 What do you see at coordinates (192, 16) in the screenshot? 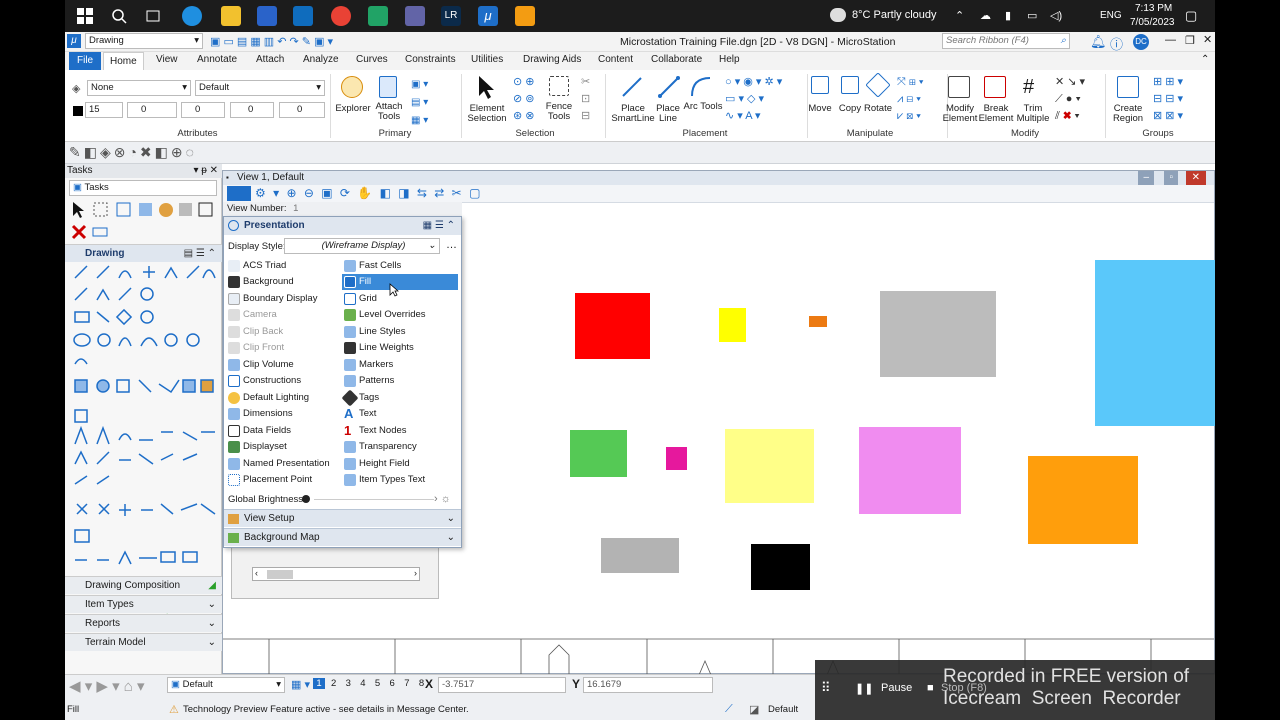
I see `edge-icon` at bounding box center [192, 16].